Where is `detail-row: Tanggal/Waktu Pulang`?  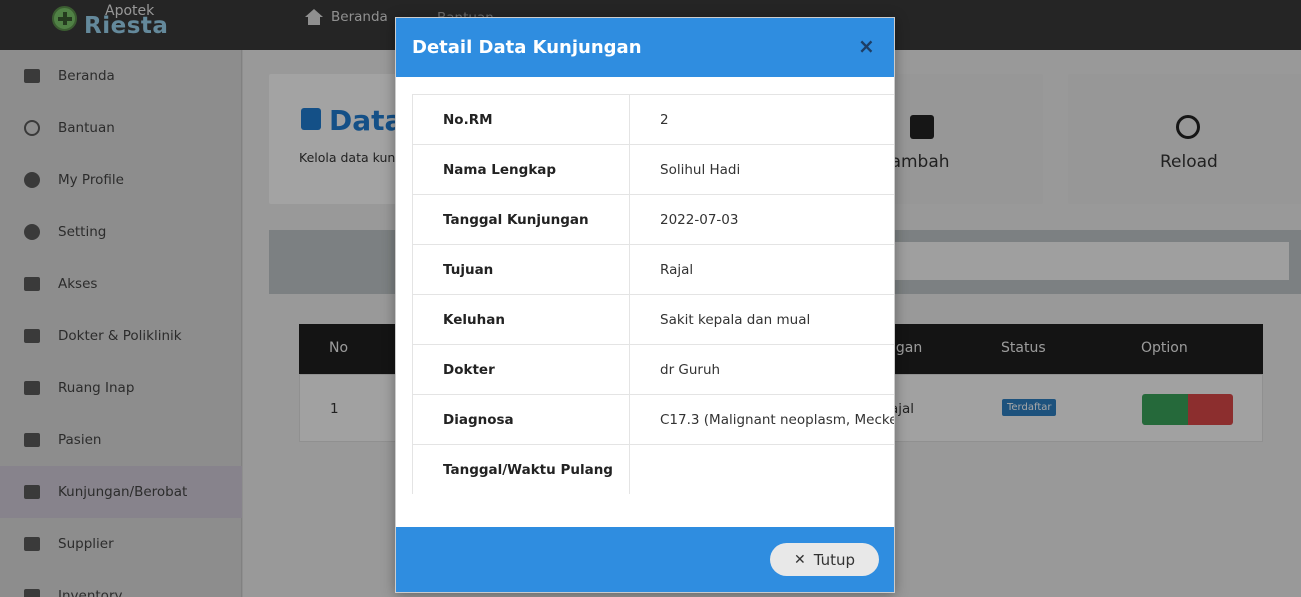 detail-row: Tanggal/Waktu Pulang is located at coordinates (653, 469).